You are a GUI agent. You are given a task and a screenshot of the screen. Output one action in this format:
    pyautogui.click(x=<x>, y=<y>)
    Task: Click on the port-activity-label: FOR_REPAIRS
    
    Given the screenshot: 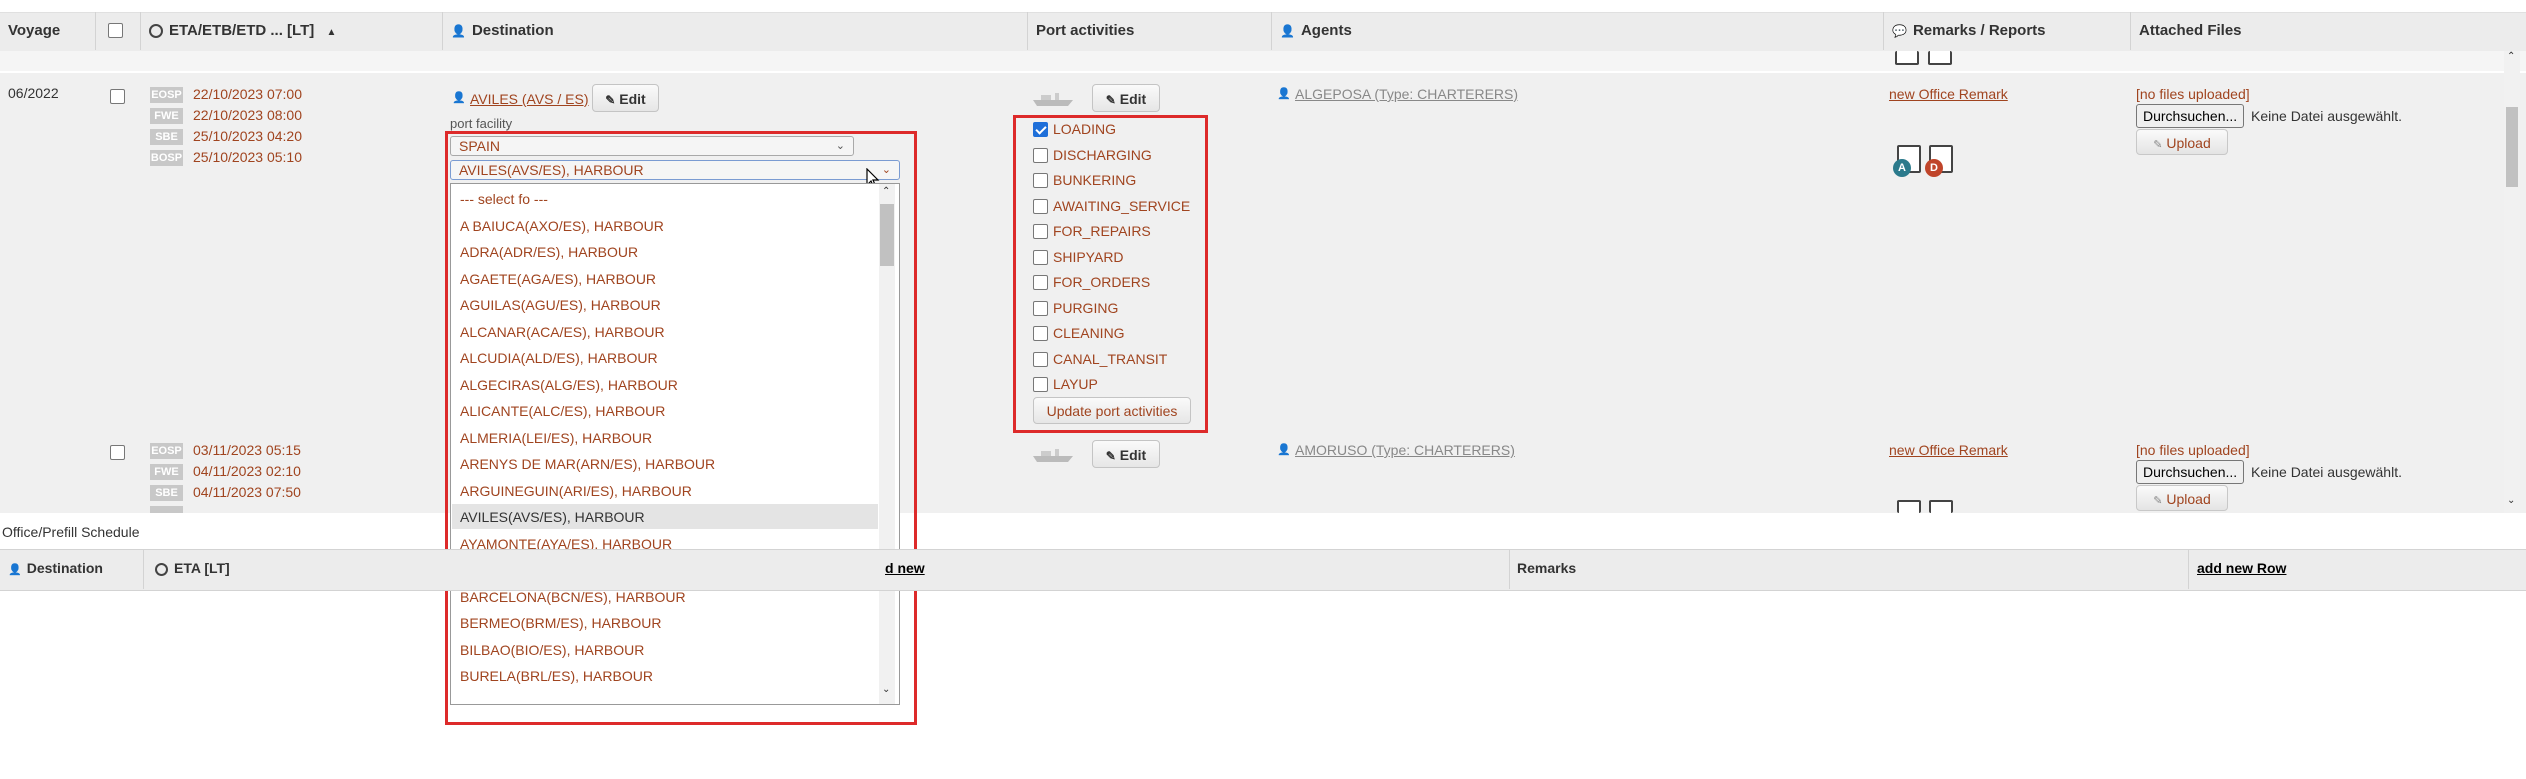 What is the action you would take?
    pyautogui.click(x=1102, y=231)
    